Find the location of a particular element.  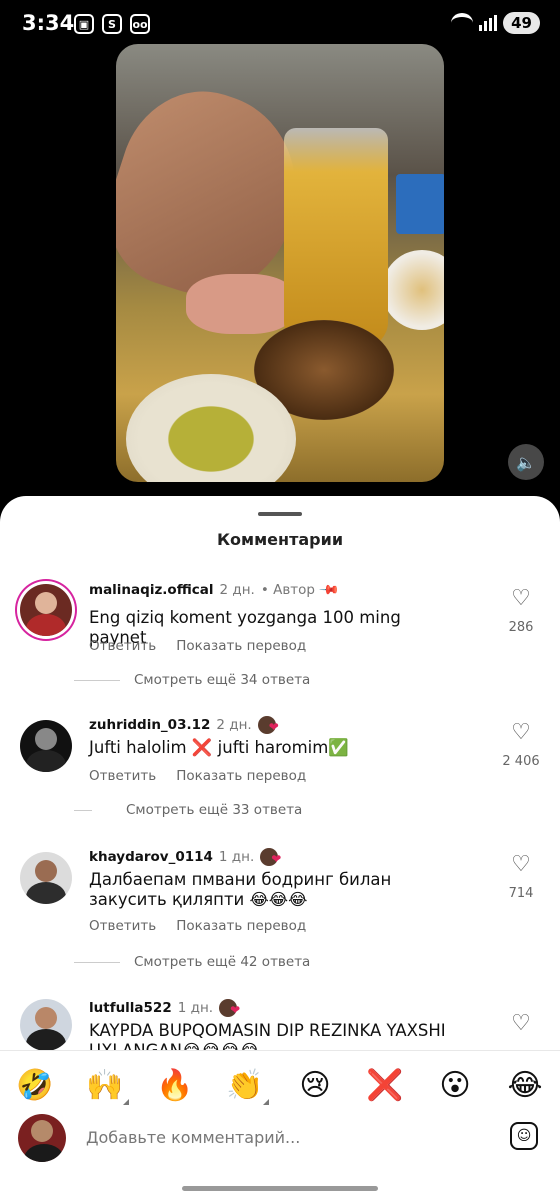

volume-icon: 🔈 is located at coordinates (526, 462).